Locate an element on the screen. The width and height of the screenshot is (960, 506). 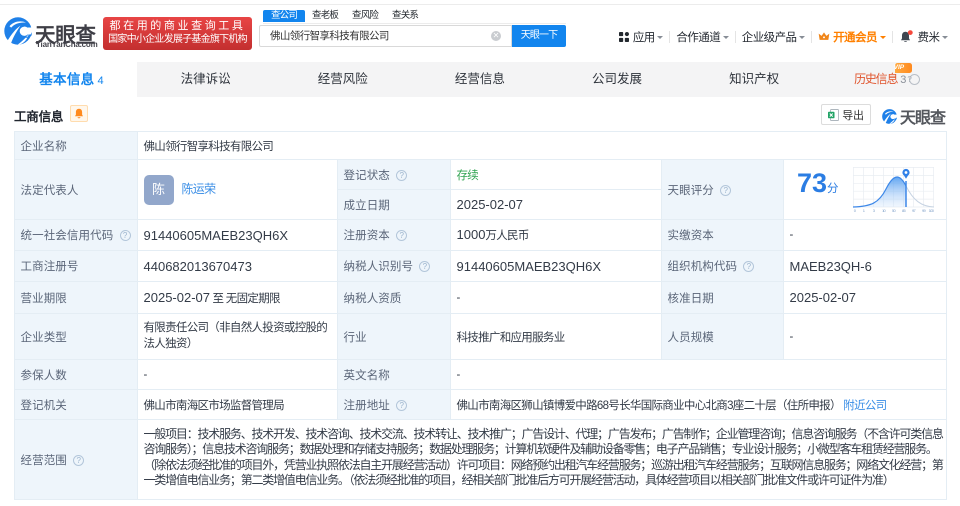
svg-text: 100 is located at coordinates (931, 210).